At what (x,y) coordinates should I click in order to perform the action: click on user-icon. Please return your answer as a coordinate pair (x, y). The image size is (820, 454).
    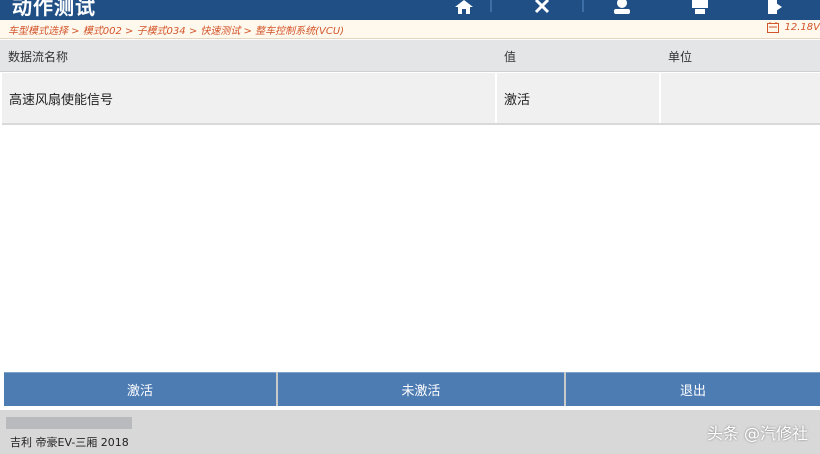
    Looking at the image, I should click on (622, 10).